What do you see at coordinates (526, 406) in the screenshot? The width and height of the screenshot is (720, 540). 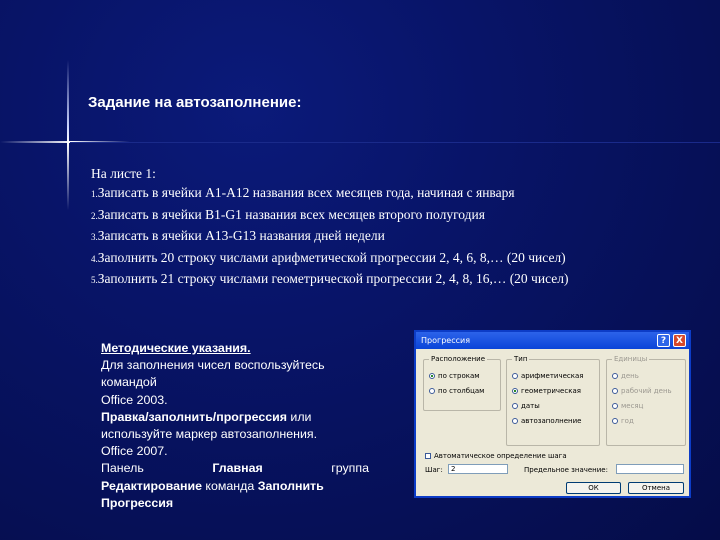 I see `radio-dates: даты` at bounding box center [526, 406].